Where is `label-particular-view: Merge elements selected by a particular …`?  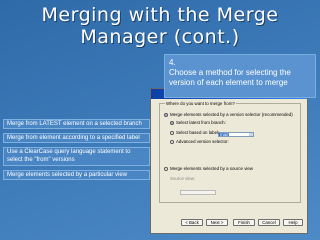 label-particular-view: Merge elements selected by a particular … is located at coordinates (76, 175).